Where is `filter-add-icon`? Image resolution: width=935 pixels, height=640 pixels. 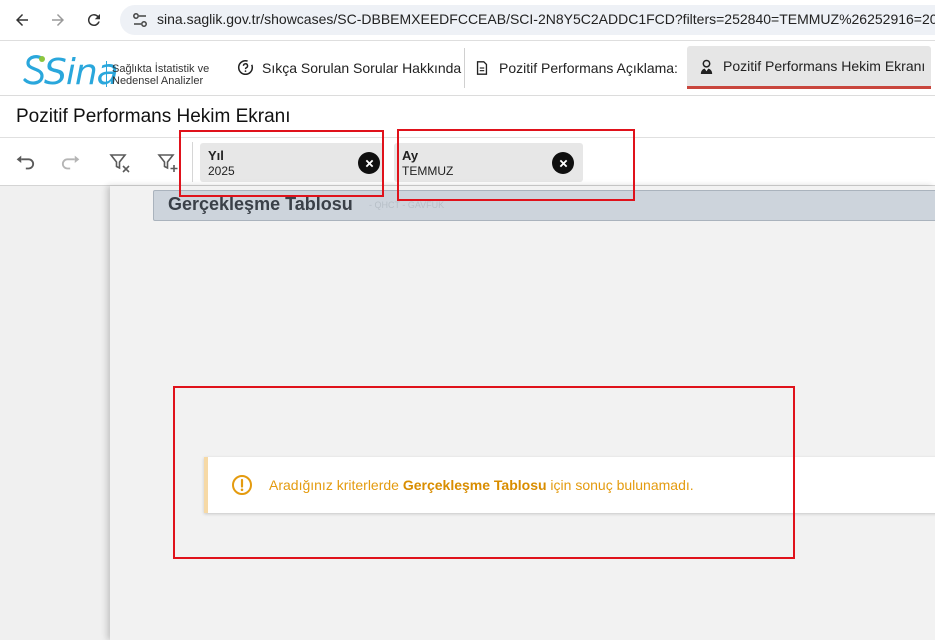 filter-add-icon is located at coordinates (167, 163).